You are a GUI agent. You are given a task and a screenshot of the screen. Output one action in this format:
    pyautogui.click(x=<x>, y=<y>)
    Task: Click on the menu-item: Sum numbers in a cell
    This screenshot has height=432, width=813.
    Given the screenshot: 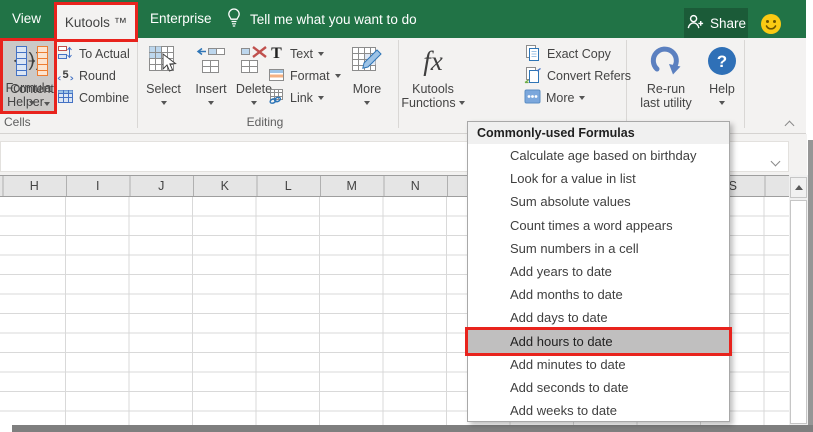 What is the action you would take?
    pyautogui.click(x=598, y=248)
    